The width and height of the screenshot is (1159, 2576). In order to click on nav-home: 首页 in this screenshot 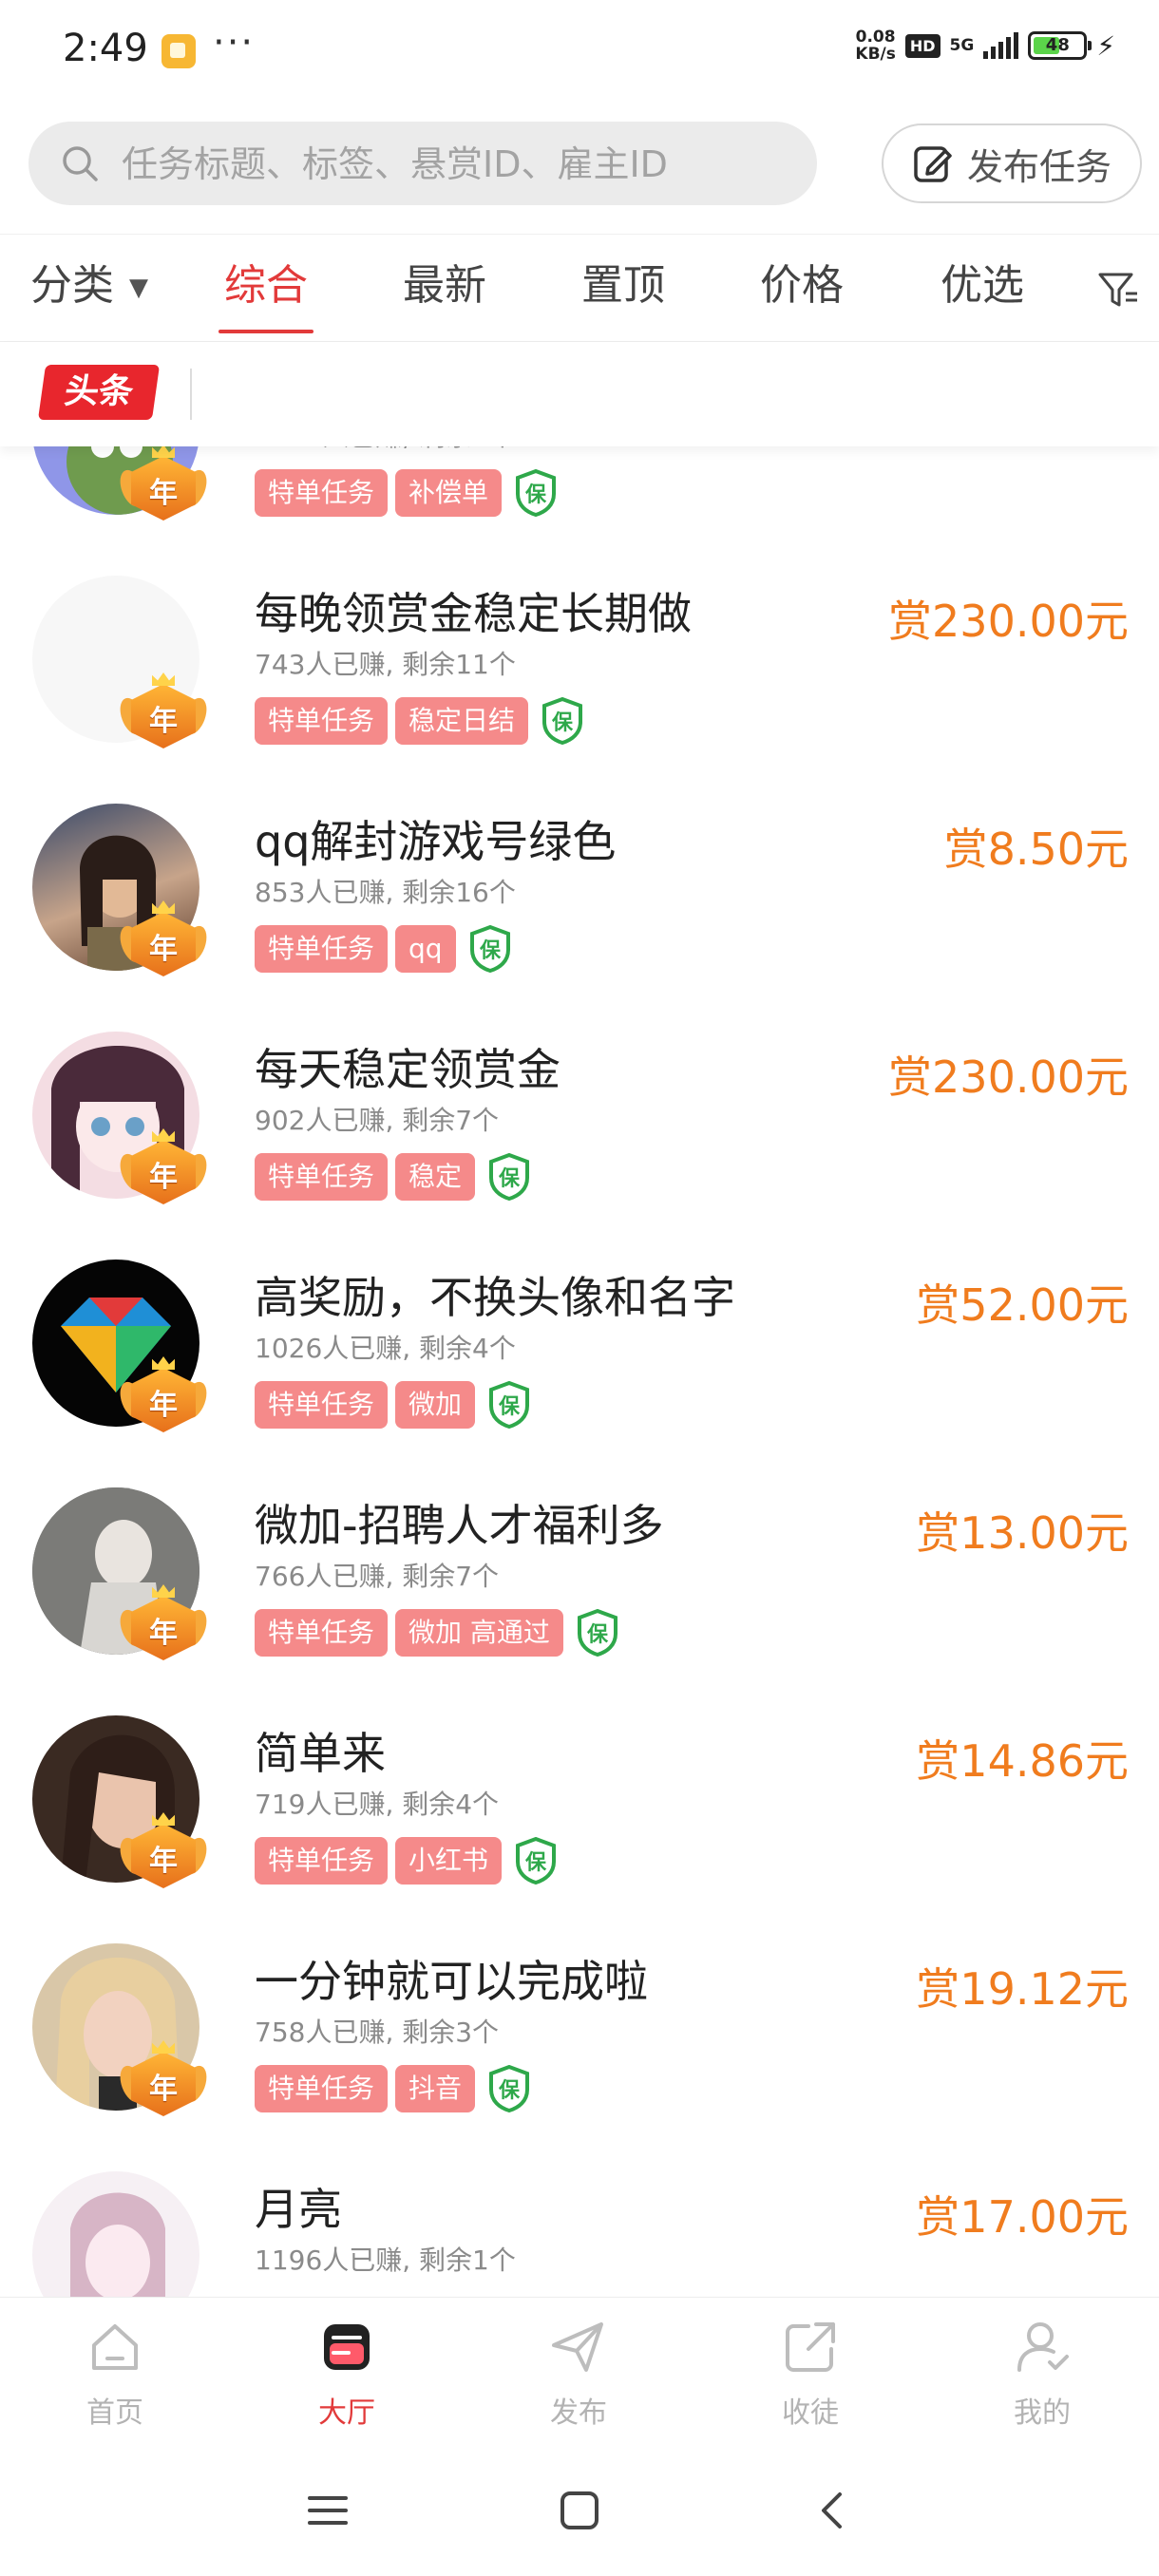, I will do `click(115, 2374)`.